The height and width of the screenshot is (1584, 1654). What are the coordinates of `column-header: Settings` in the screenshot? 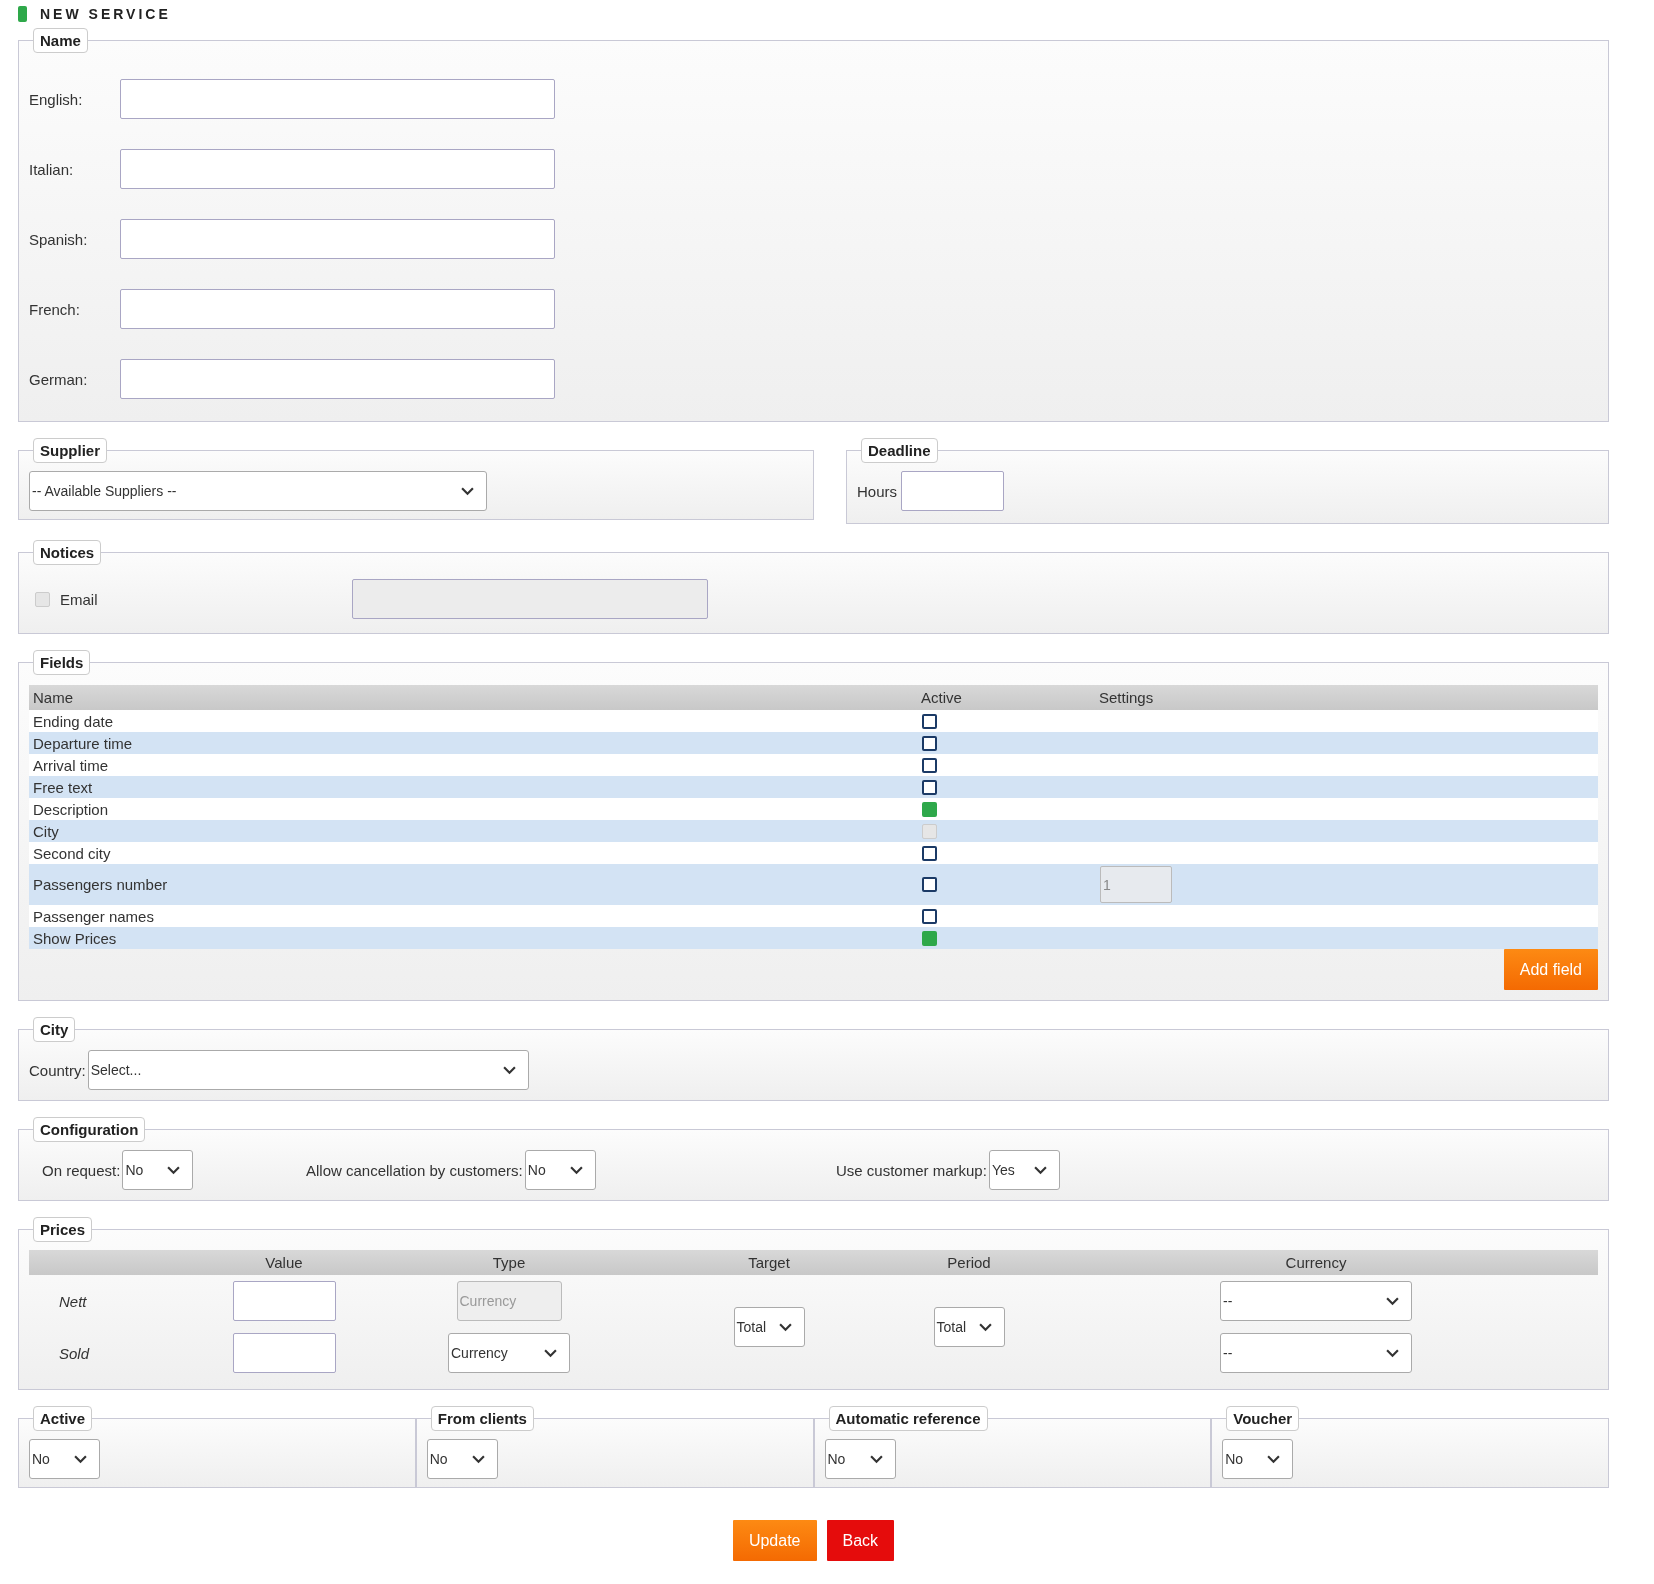 It's located at (1127, 697).